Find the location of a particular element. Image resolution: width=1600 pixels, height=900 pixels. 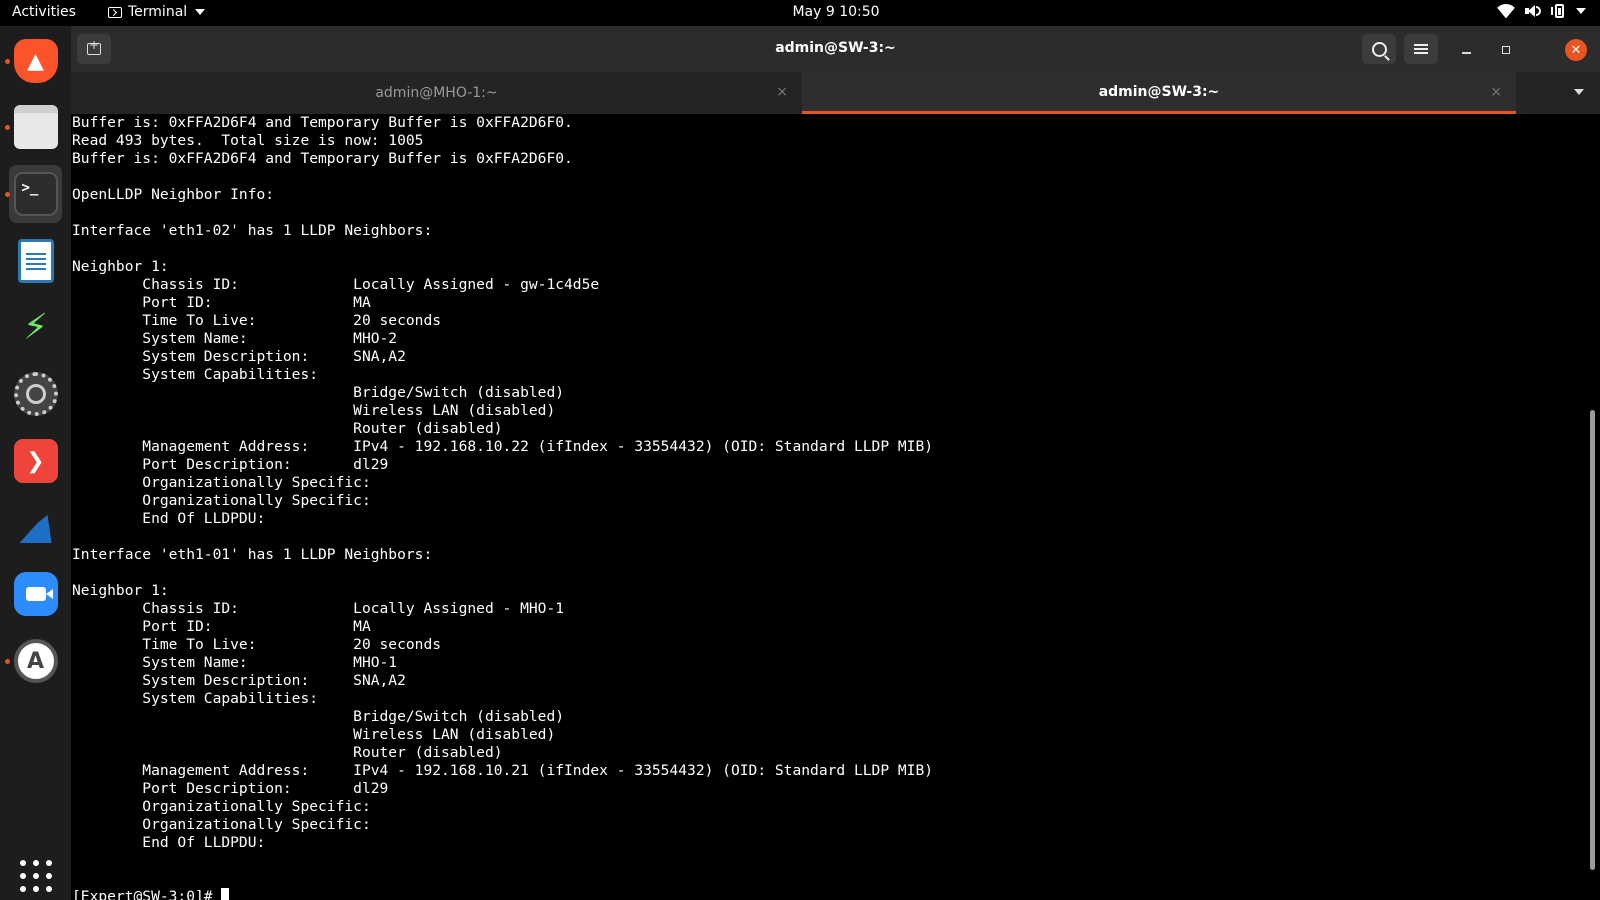

tab-label: admin@SW-3:~ is located at coordinates (1159, 91).